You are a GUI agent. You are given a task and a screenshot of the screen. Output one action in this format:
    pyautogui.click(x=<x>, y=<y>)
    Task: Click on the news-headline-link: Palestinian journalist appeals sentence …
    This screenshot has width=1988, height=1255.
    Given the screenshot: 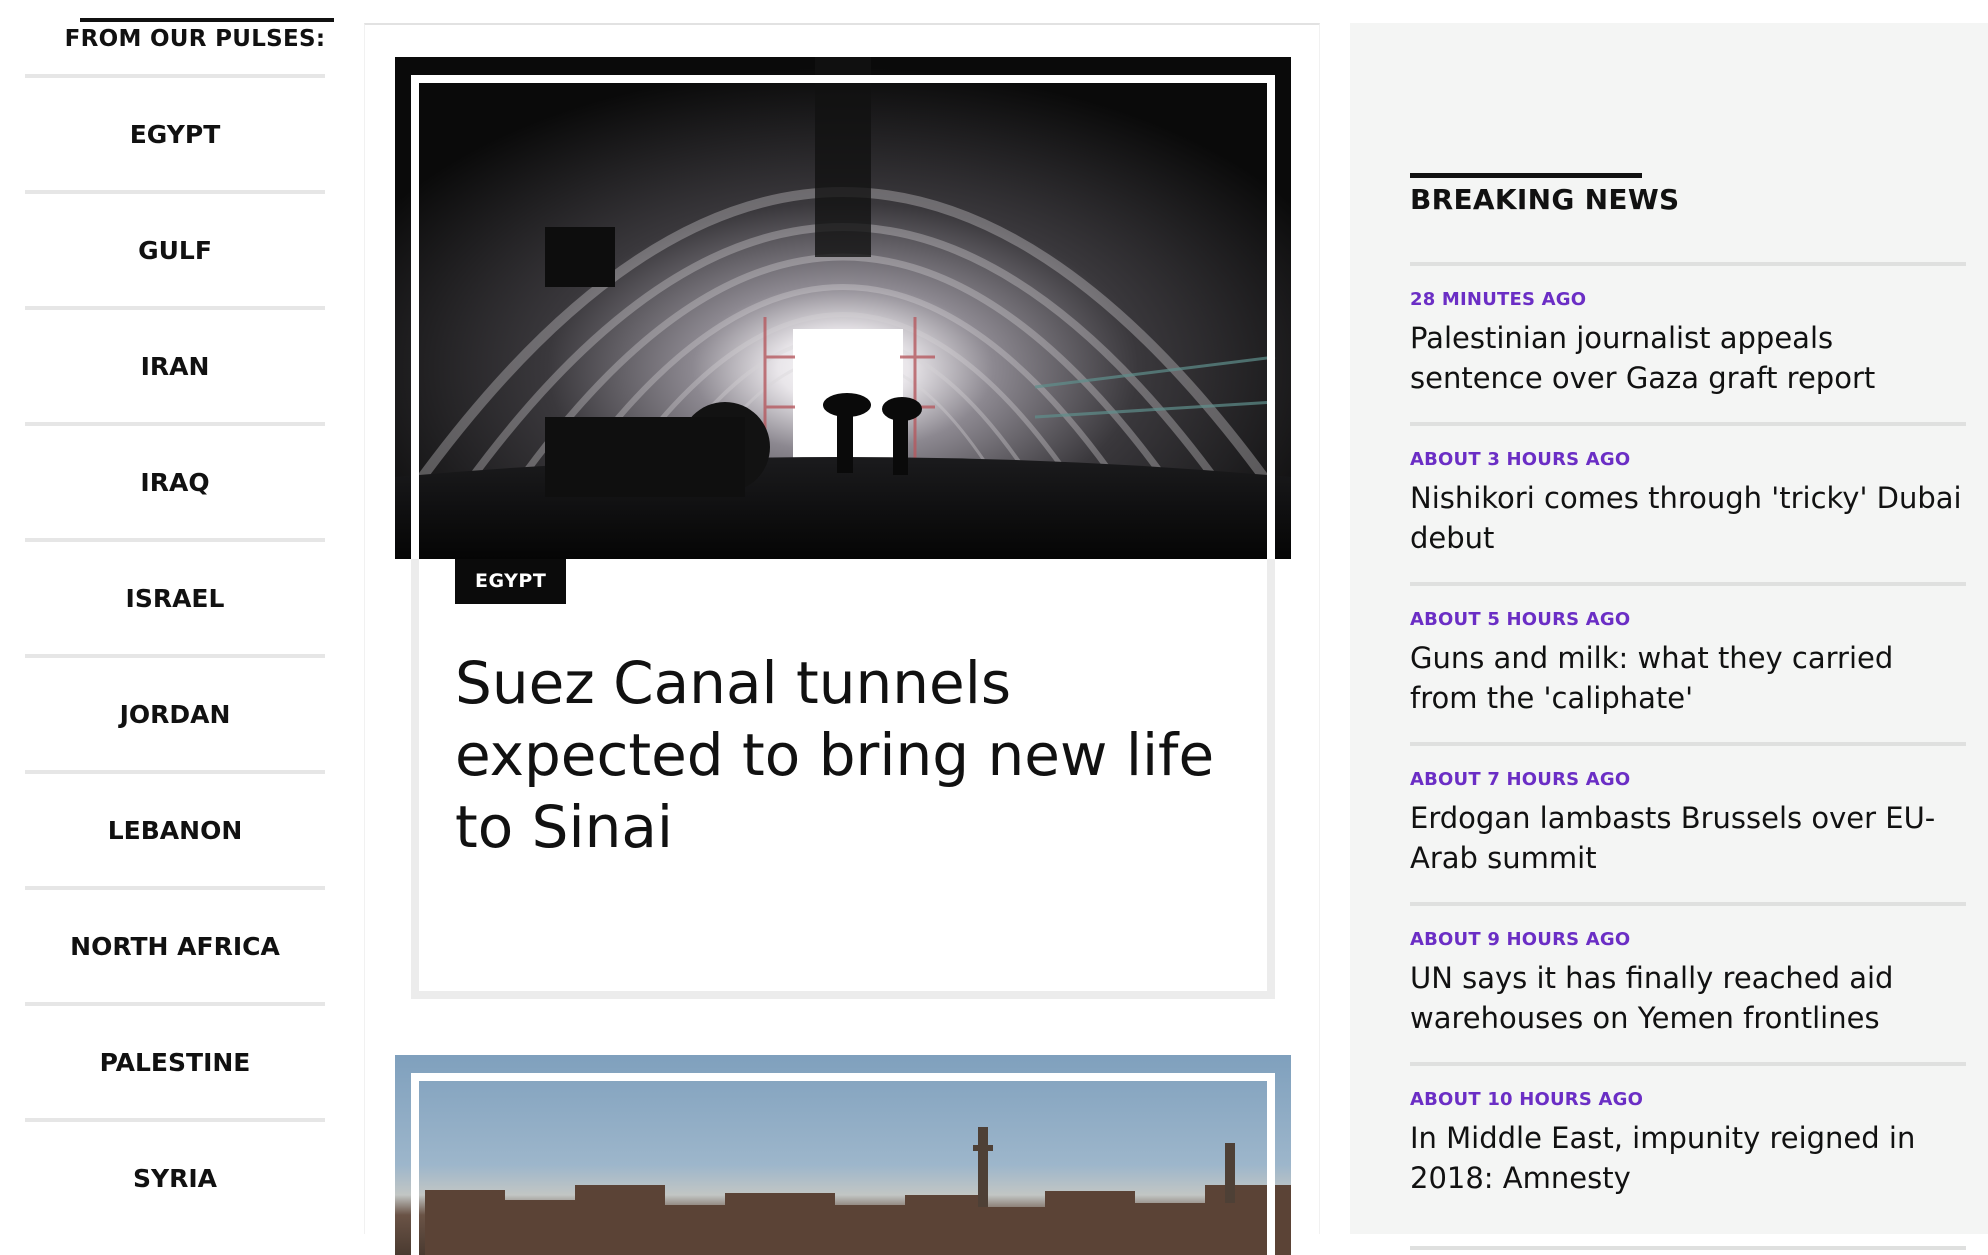 What is the action you would take?
    pyautogui.click(x=1688, y=358)
    